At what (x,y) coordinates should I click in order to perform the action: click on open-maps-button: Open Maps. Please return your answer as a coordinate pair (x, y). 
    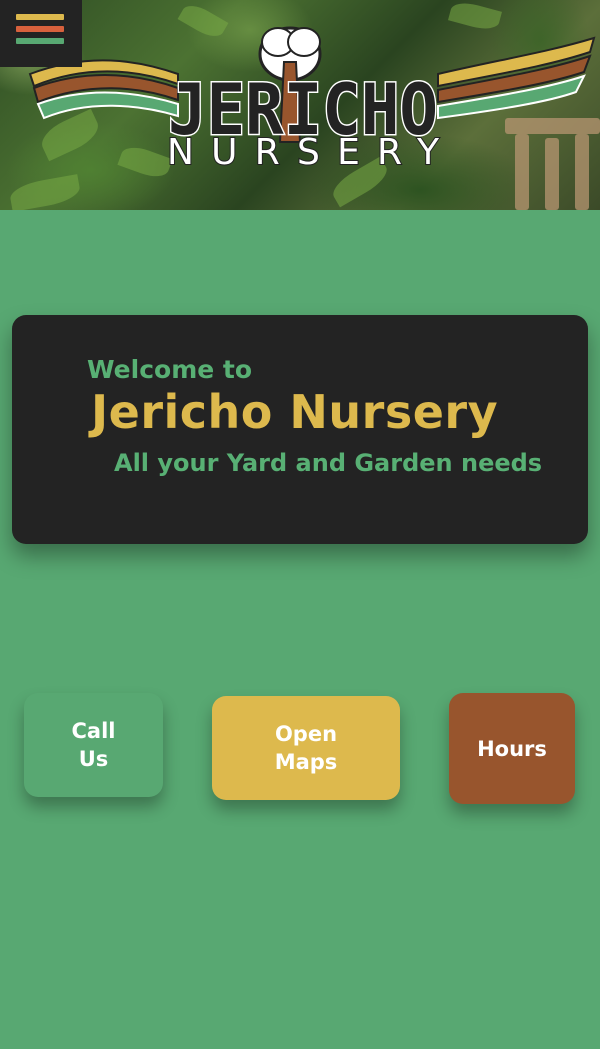
    Looking at the image, I should click on (306, 748).